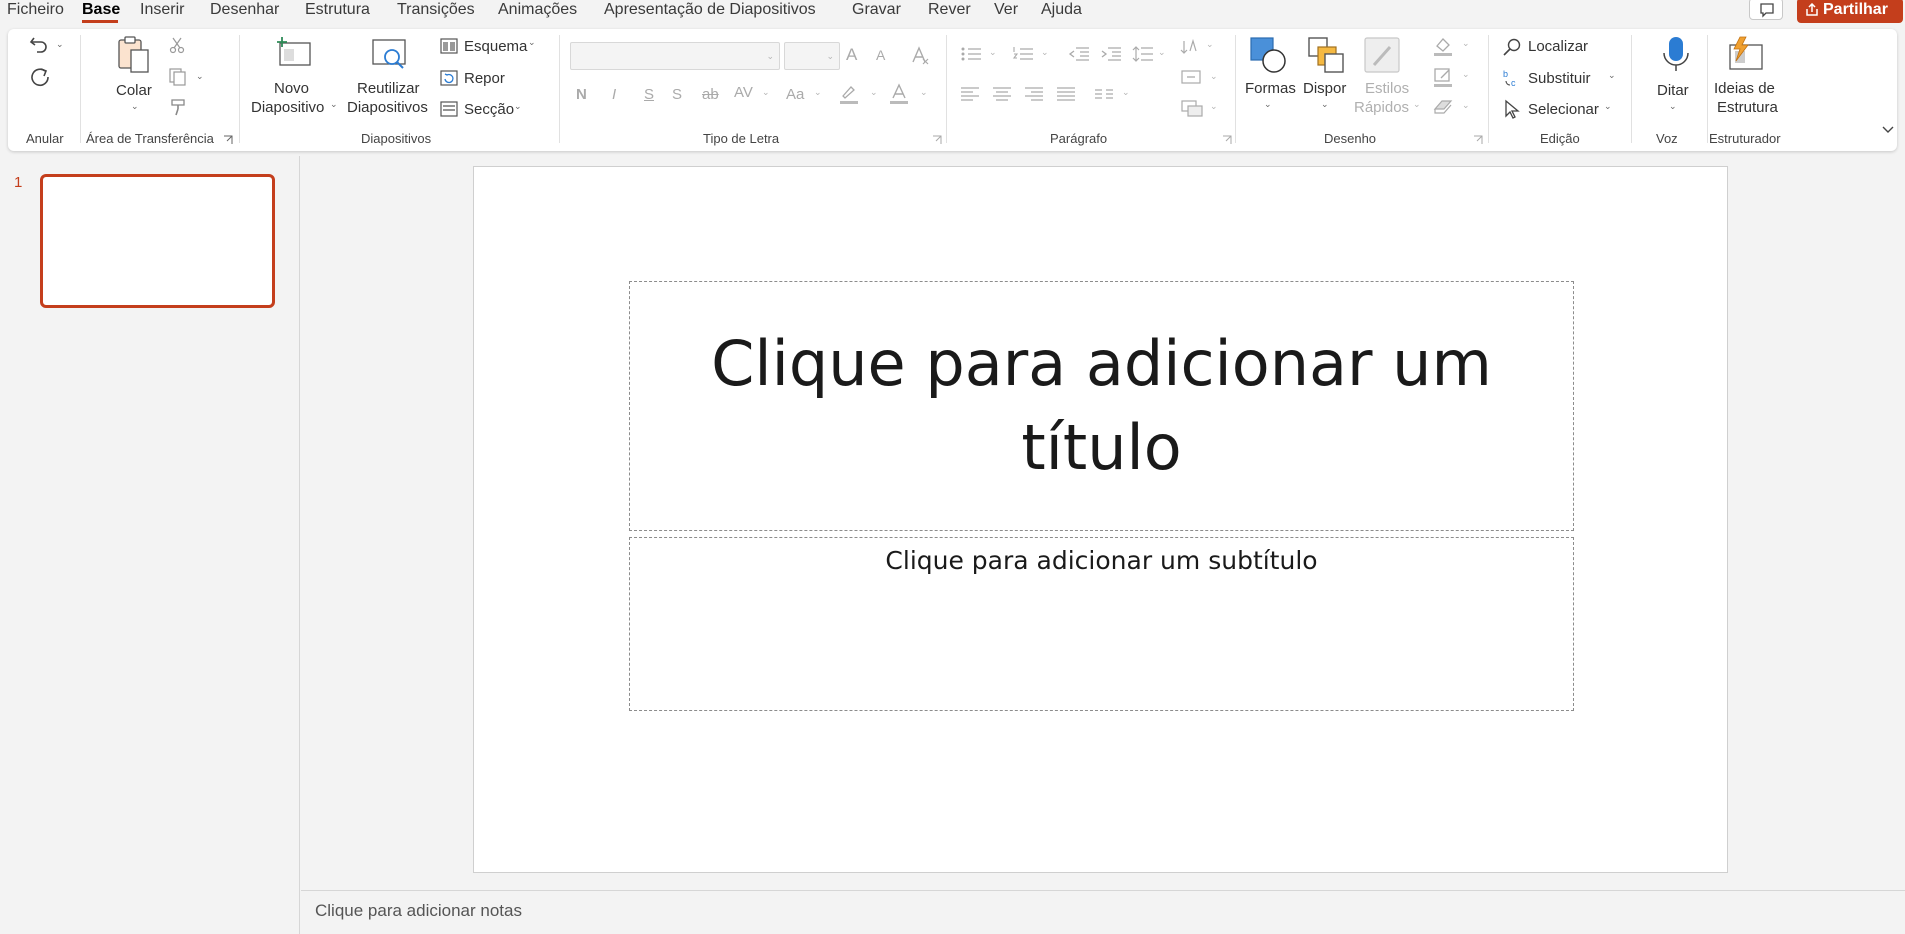 This screenshot has width=1905, height=934. Describe the element at coordinates (1766, 10) in the screenshot. I see `comments-button` at that location.